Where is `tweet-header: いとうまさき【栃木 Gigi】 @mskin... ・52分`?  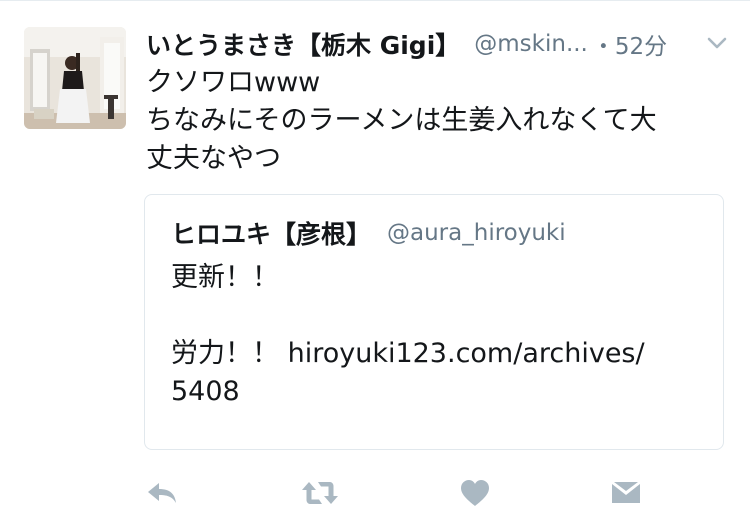 tweet-header: いとうまさき【栃木 Gigi】 @mskin... ・52分 is located at coordinates (441, 44).